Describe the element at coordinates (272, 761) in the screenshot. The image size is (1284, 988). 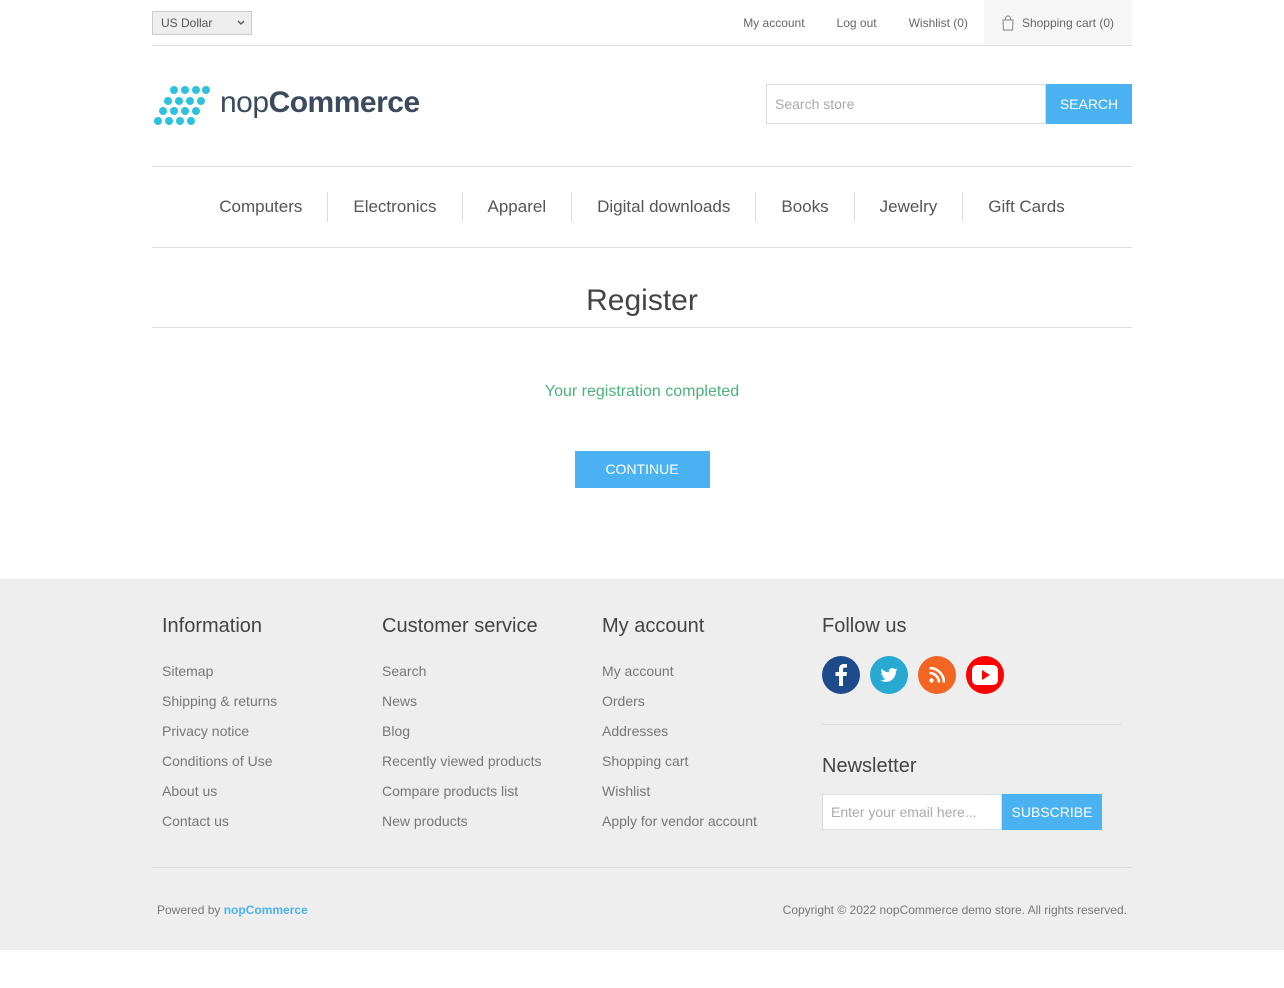
I see `footer-link-conditions-of-use: Conditions of Use` at that location.